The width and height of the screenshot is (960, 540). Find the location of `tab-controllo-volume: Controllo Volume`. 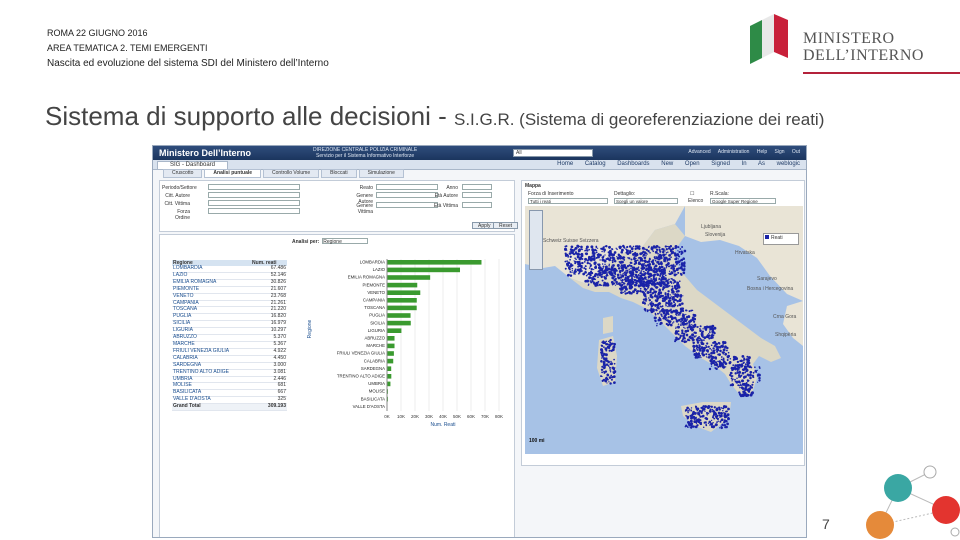

tab-controllo-volume: Controllo Volume is located at coordinates (291, 173).